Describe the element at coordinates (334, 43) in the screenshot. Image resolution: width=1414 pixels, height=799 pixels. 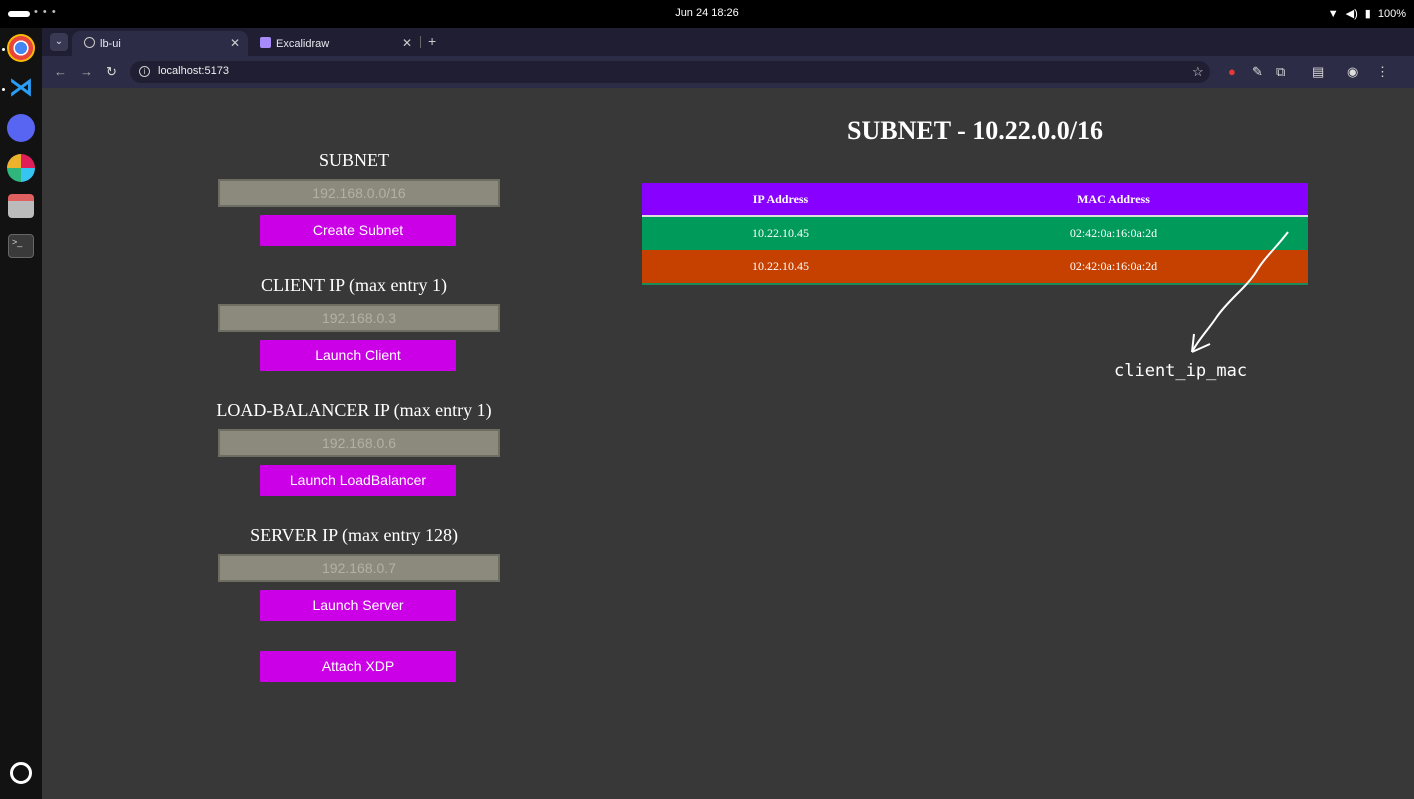
I see `tab-excalidraw: Excalidraw ✕` at that location.